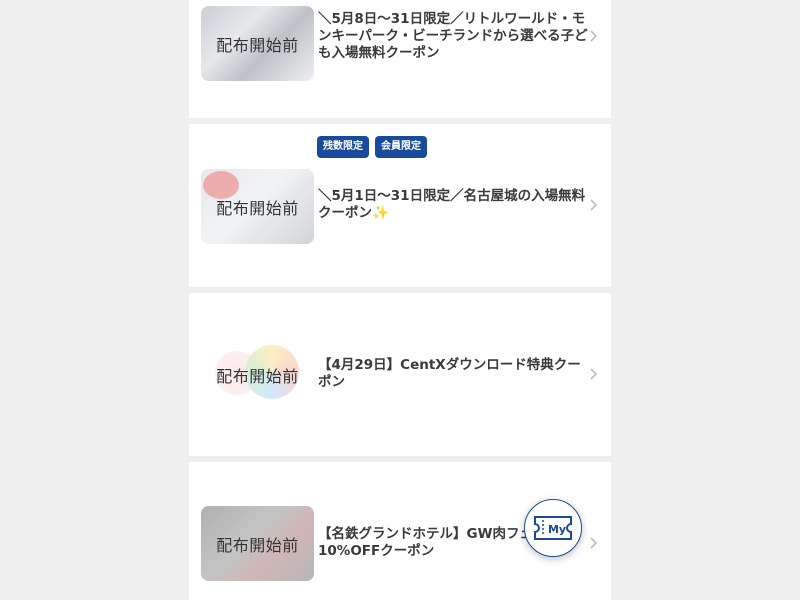  What do you see at coordinates (343, 147) in the screenshot?
I see `badge-limited-stock: 残数限定` at bounding box center [343, 147].